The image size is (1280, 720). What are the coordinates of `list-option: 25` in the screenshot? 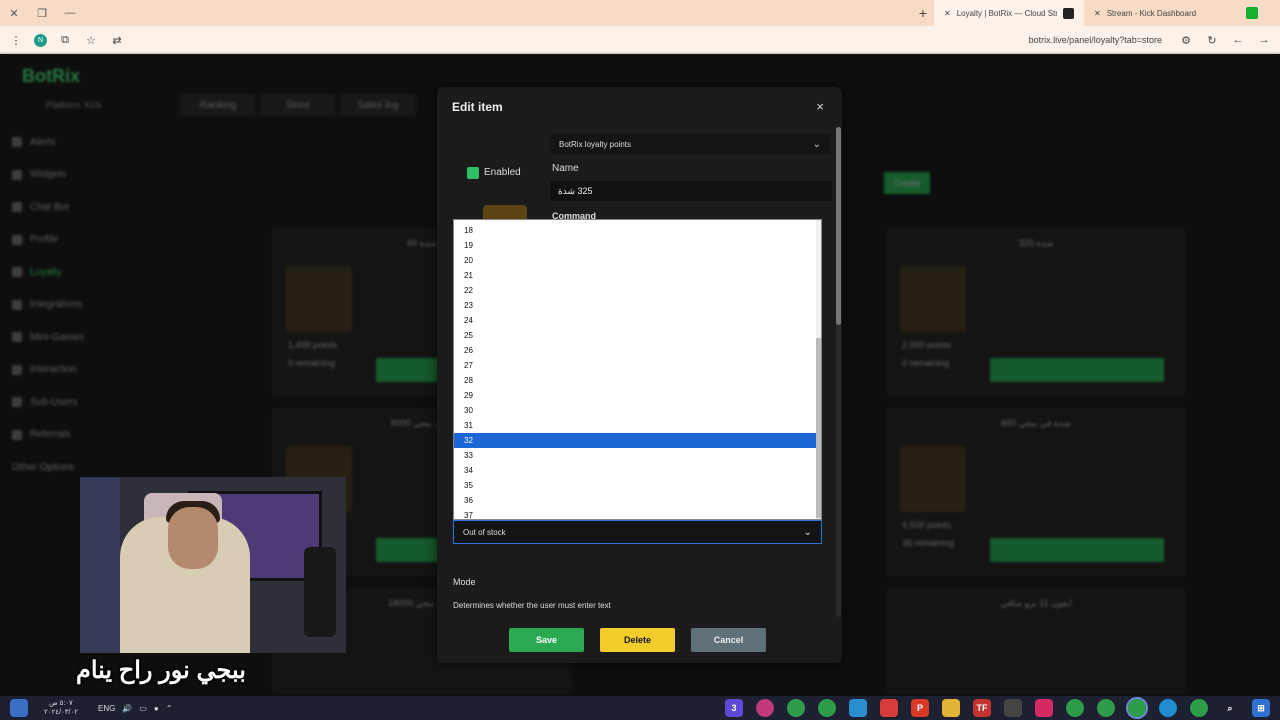 It's located at (635, 335).